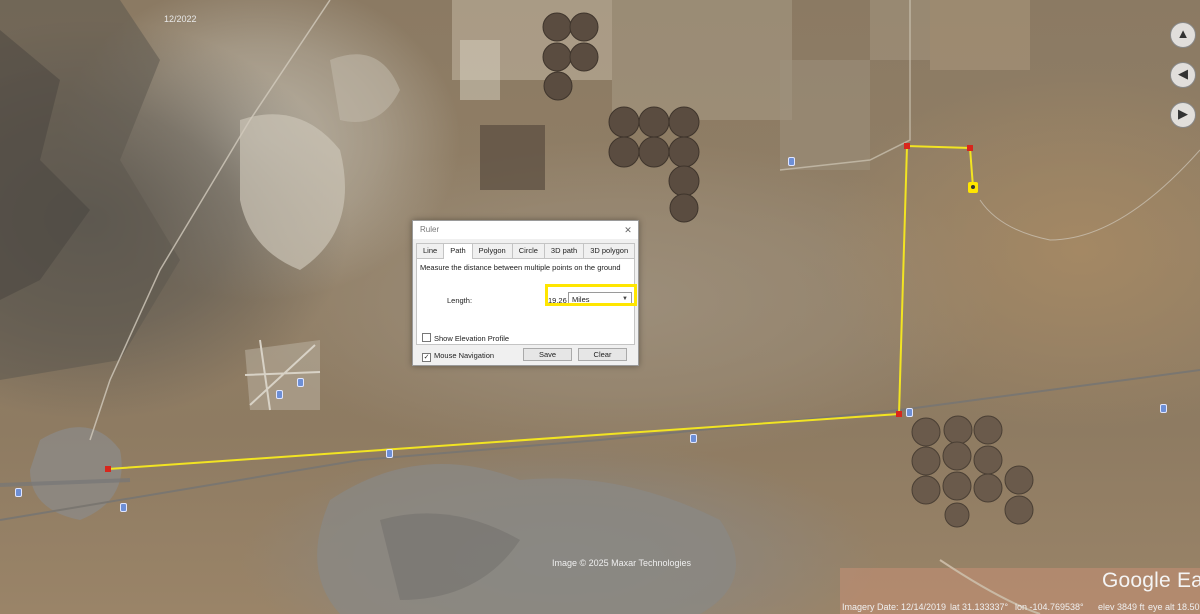  What do you see at coordinates (1183, 75) in the screenshot?
I see `chevron-left-icon: ◀` at bounding box center [1183, 75].